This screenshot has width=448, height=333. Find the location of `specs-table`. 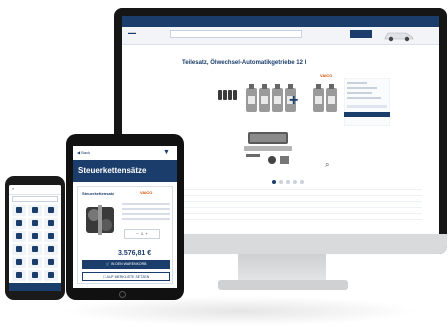

specs-table is located at coordinates (302, 202).